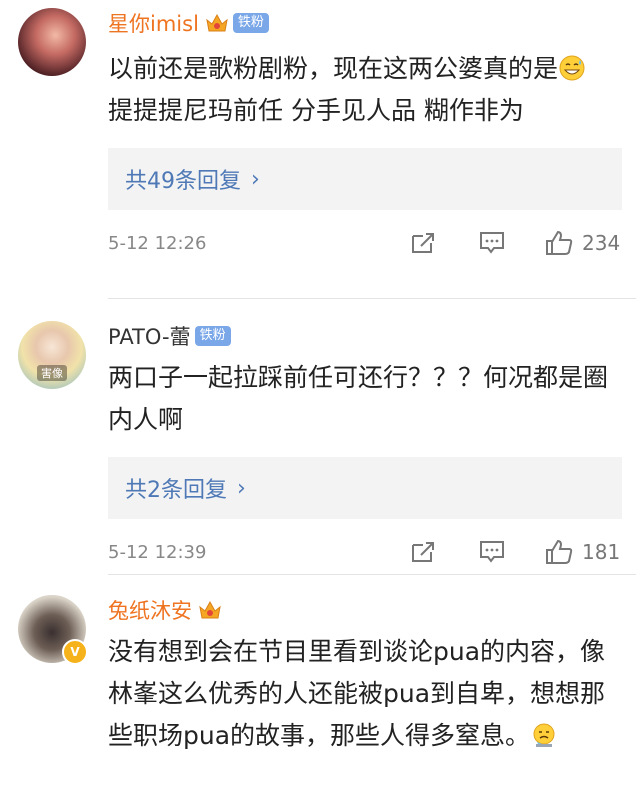 This screenshot has width=636, height=803. I want to click on like-button: 181, so click(582, 552).